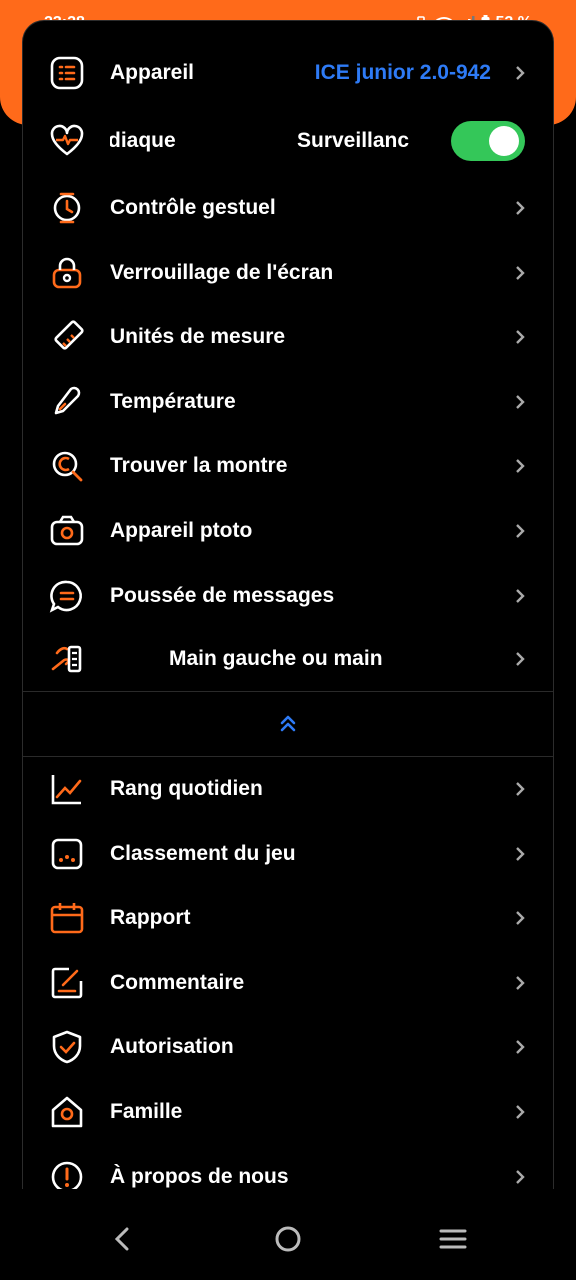 This screenshot has width=576, height=1280. Describe the element at coordinates (67, 272) in the screenshot. I see `lock-icon` at that location.